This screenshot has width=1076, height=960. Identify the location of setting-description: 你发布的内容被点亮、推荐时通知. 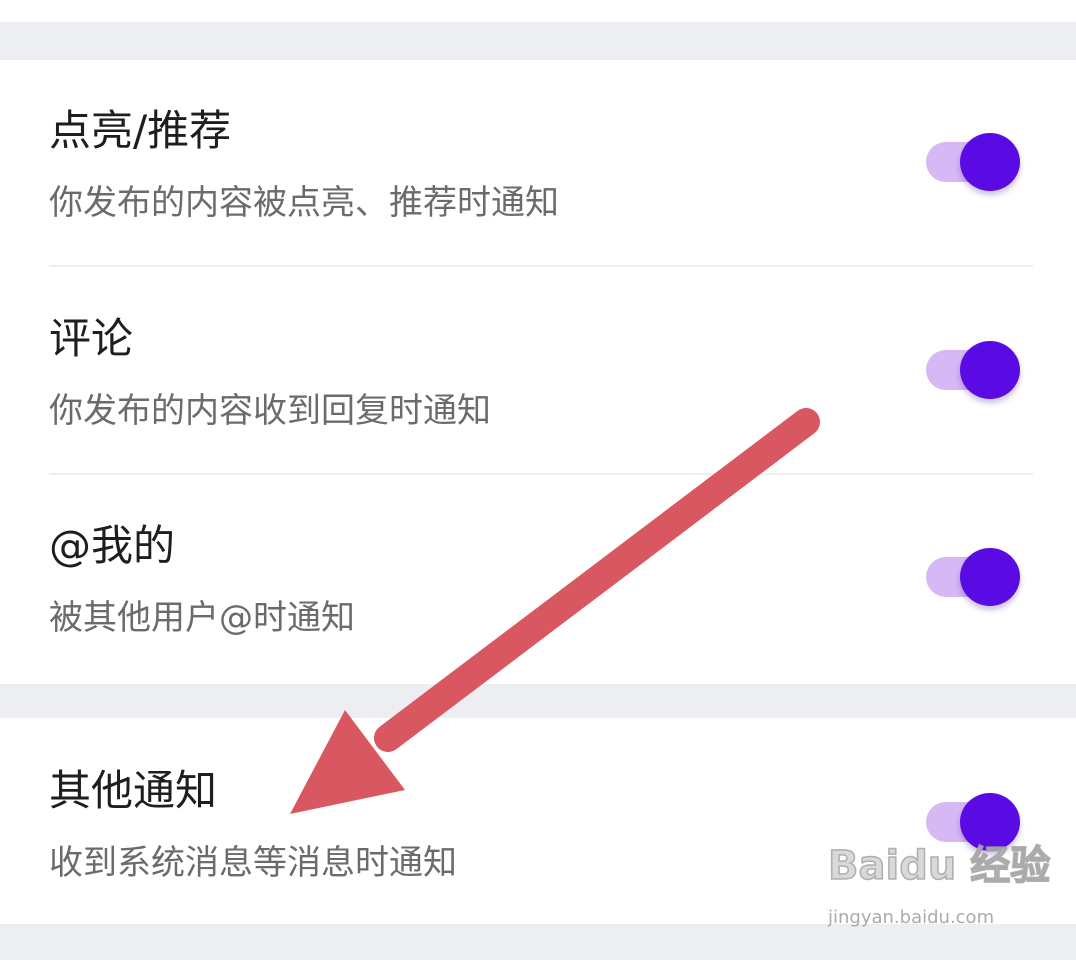
(304, 203).